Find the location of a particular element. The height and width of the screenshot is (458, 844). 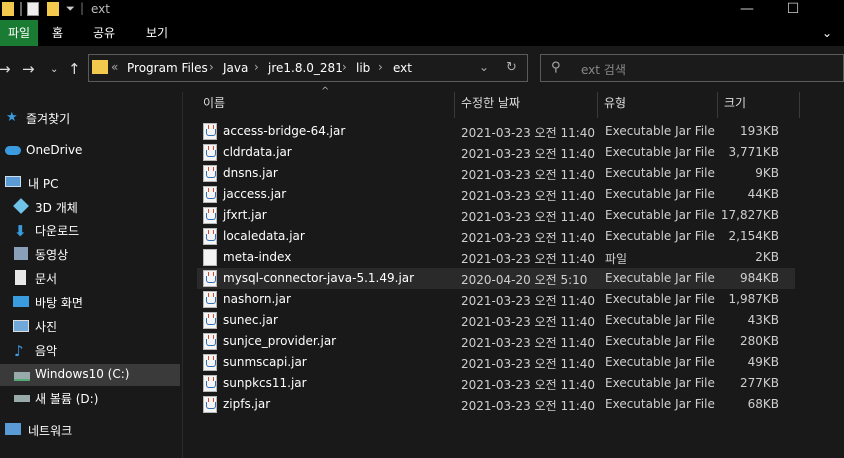

tab-share: 공유 is located at coordinates (104, 33).